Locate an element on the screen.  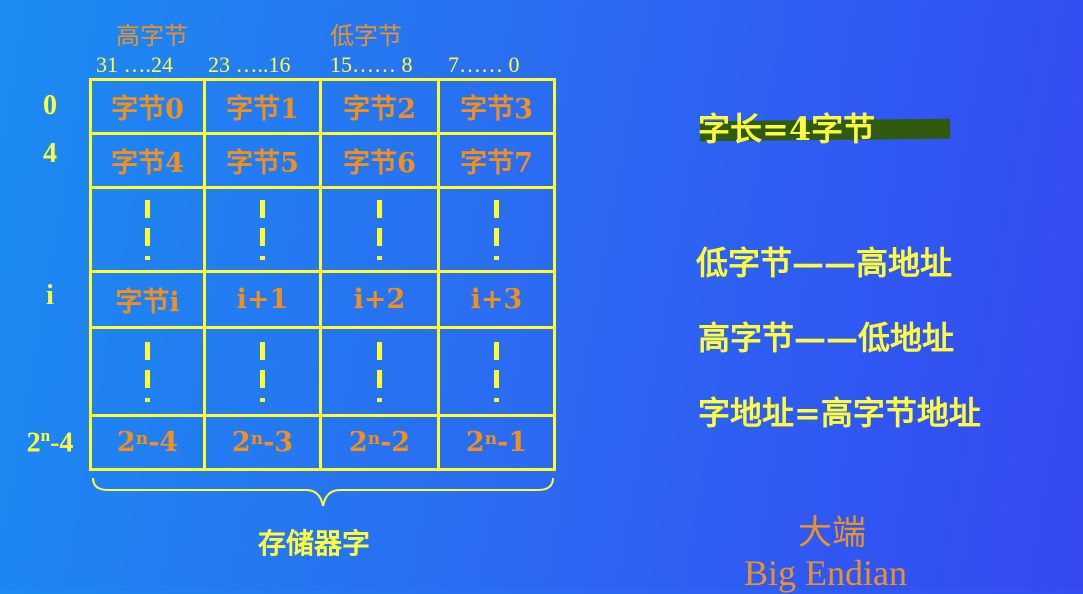
note-line: 高字节——低地址 is located at coordinates (826, 338).